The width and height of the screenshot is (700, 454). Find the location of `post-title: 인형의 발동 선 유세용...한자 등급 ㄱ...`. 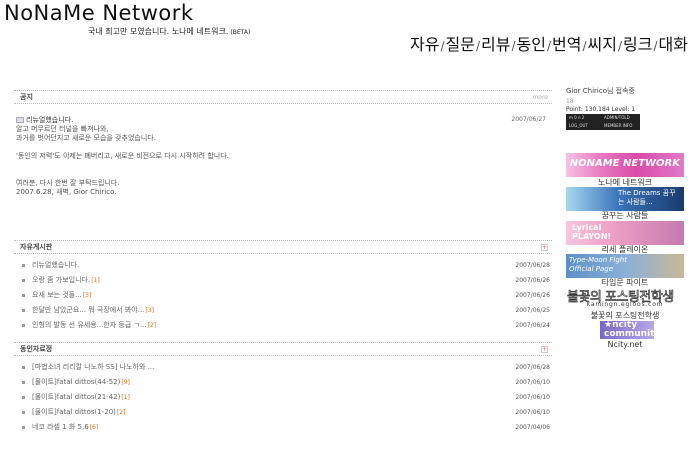

post-title: 인형의 발동 선 유세용...한자 등급 ㄱ... is located at coordinates (89, 325).